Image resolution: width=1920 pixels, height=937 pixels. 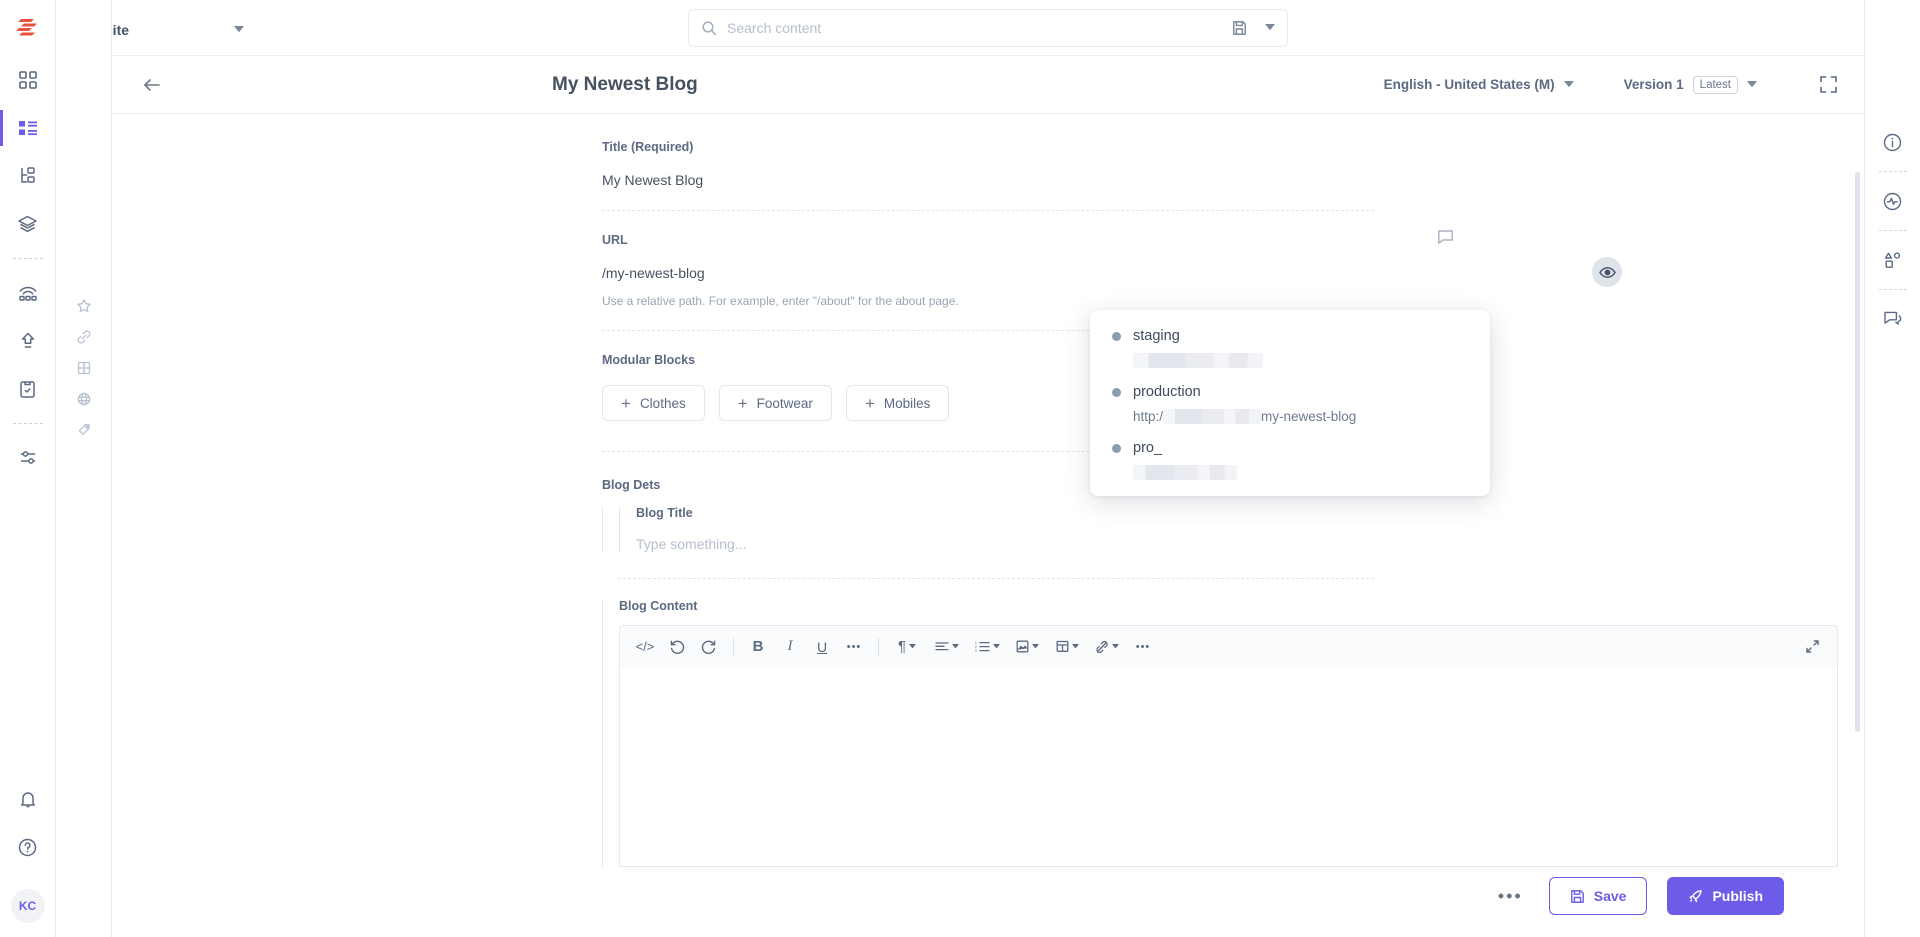 What do you see at coordinates (1857, 452) in the screenshot?
I see `vertical-scrollbar` at bounding box center [1857, 452].